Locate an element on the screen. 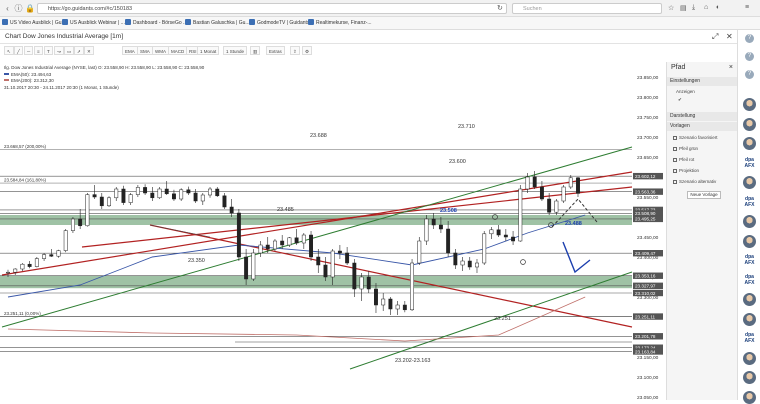  price-level-label: 23.563,36 is located at coordinates (645, 191).